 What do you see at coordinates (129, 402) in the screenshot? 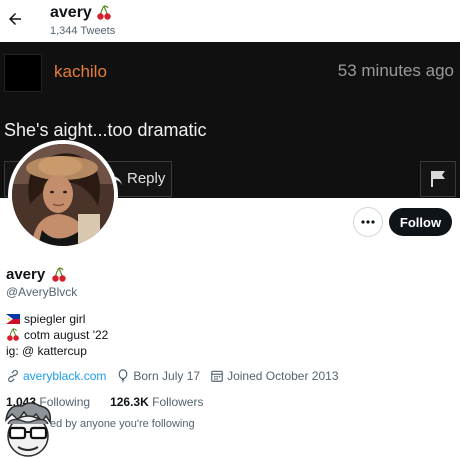
I see `followers-count: 126.3K` at bounding box center [129, 402].